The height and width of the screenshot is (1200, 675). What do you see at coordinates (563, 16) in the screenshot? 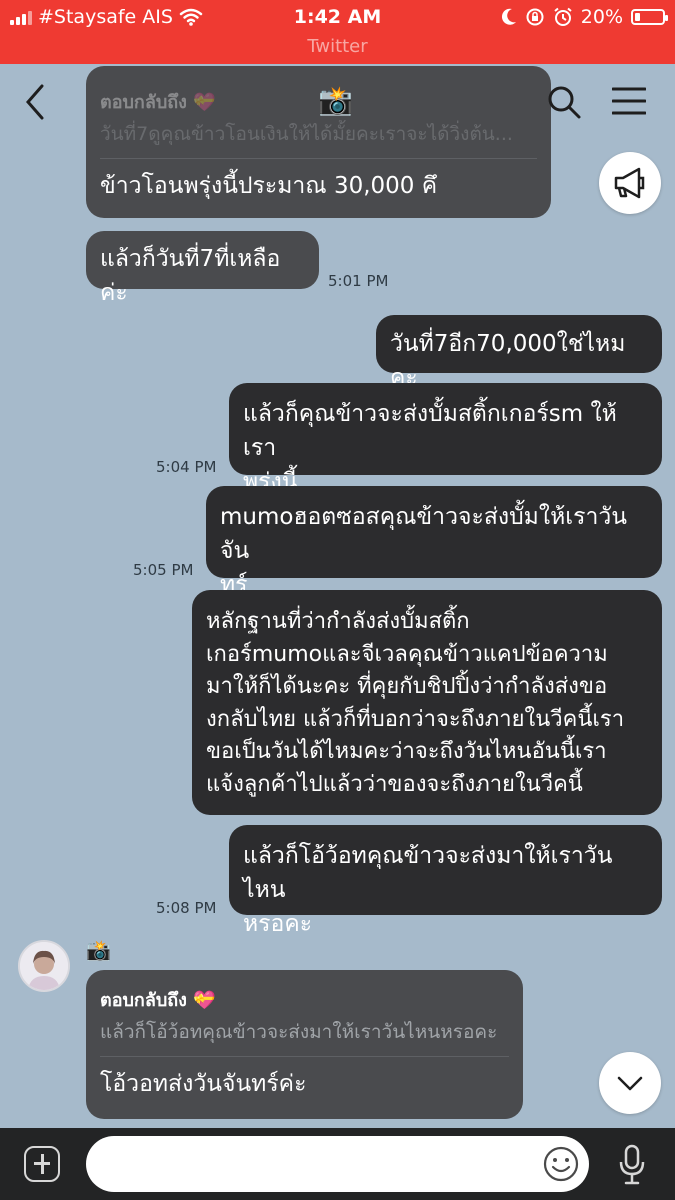
I see `alarm-icon` at bounding box center [563, 16].